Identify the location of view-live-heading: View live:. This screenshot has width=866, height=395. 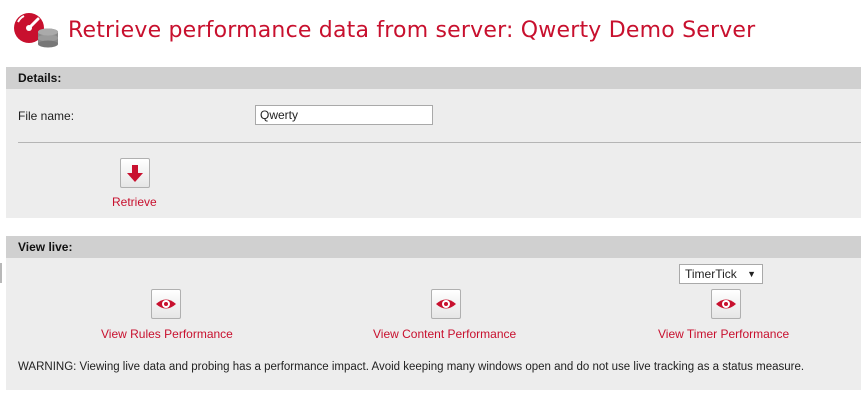
(433, 247).